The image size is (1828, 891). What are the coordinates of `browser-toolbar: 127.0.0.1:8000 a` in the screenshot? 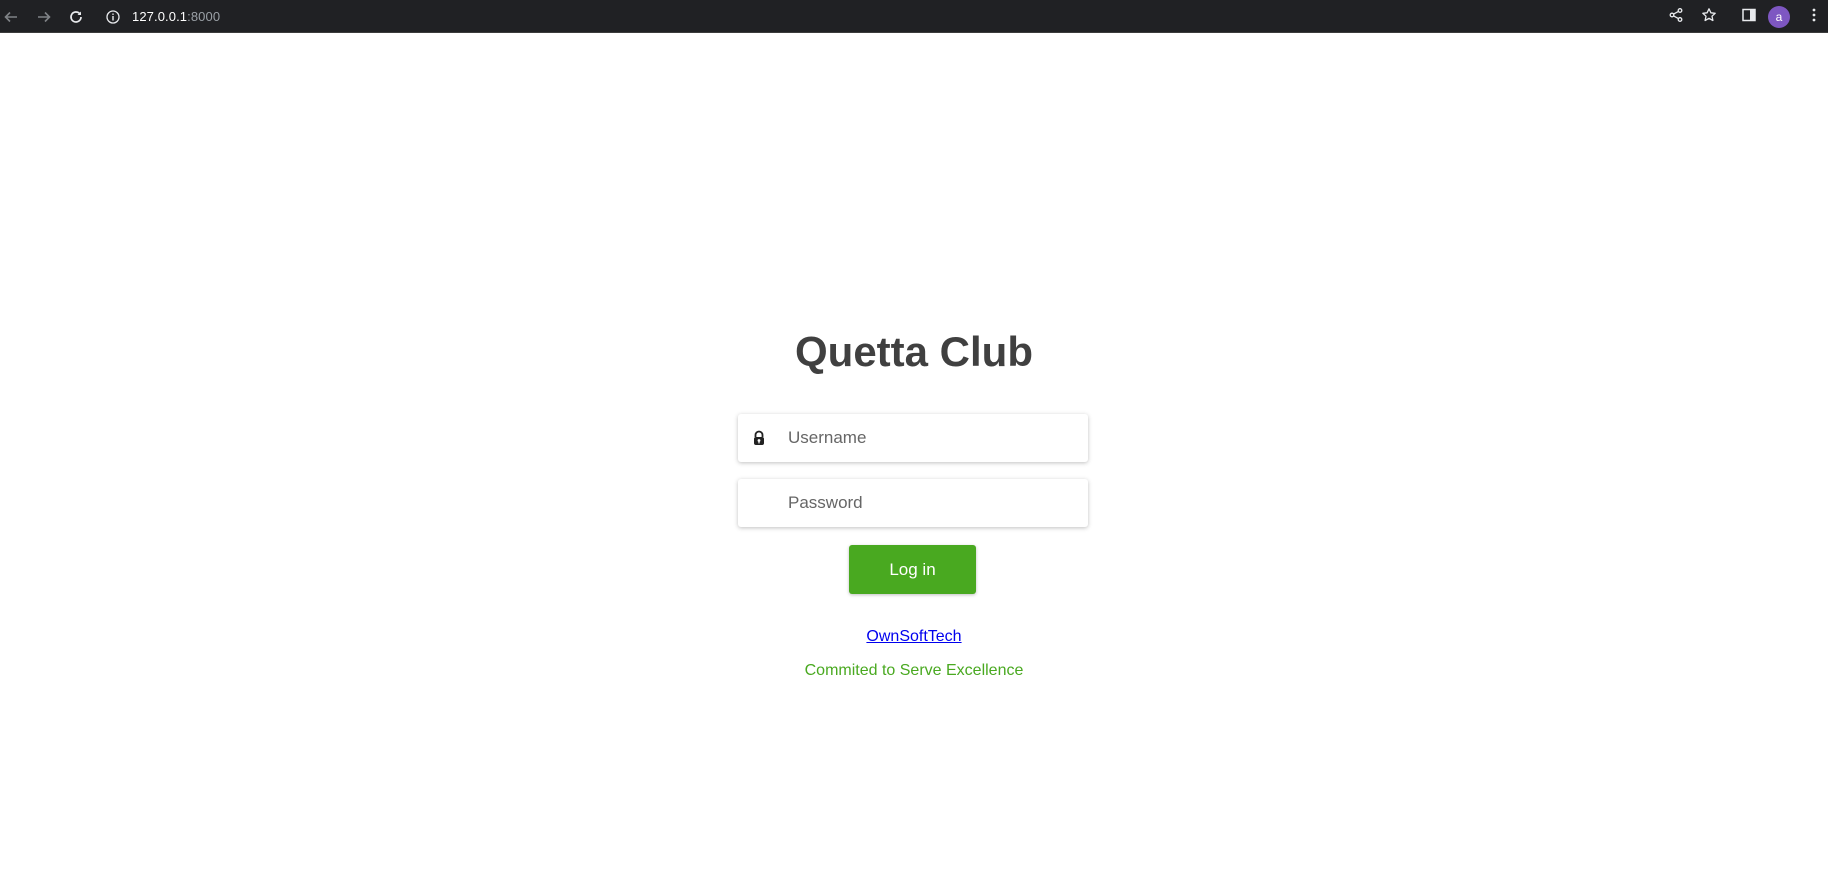 It's located at (914, 16).